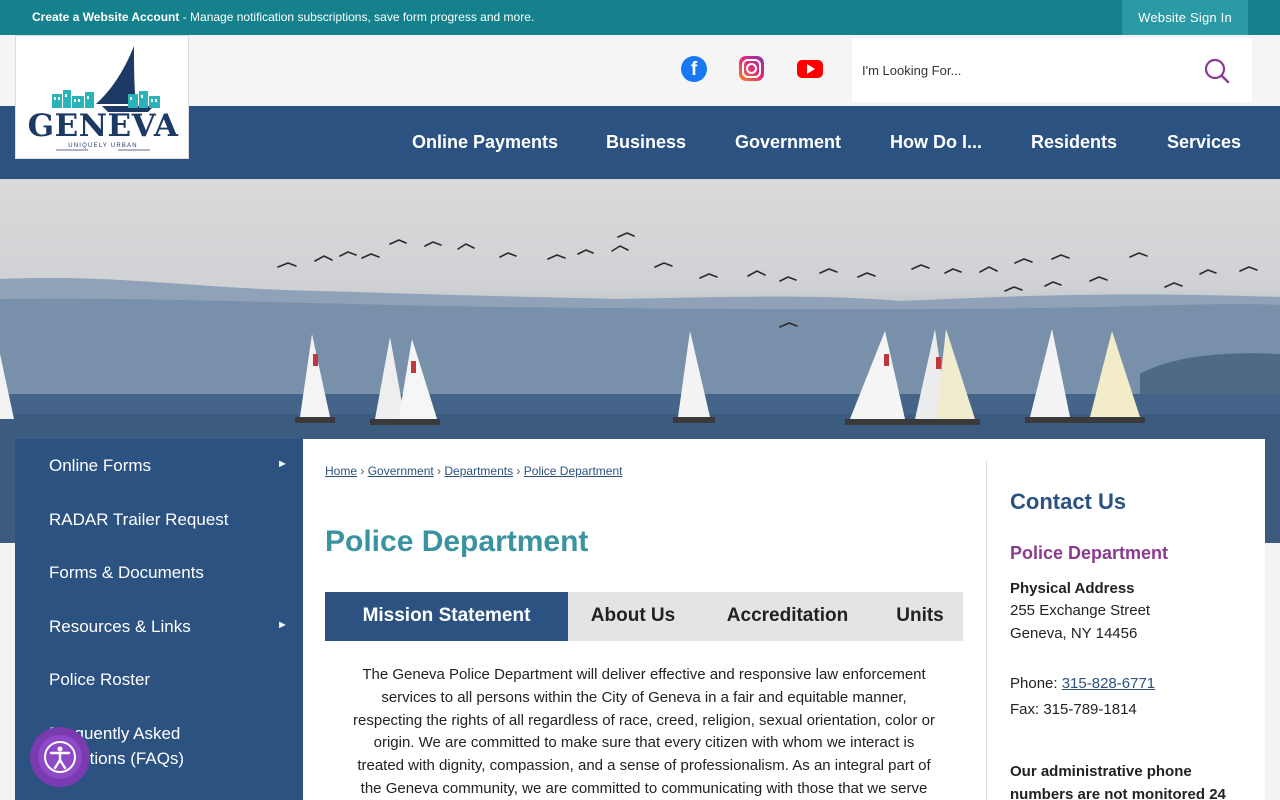 The width and height of the screenshot is (1280, 800). Describe the element at coordinates (633, 616) in the screenshot. I see `tab-about-us: About Us` at that location.